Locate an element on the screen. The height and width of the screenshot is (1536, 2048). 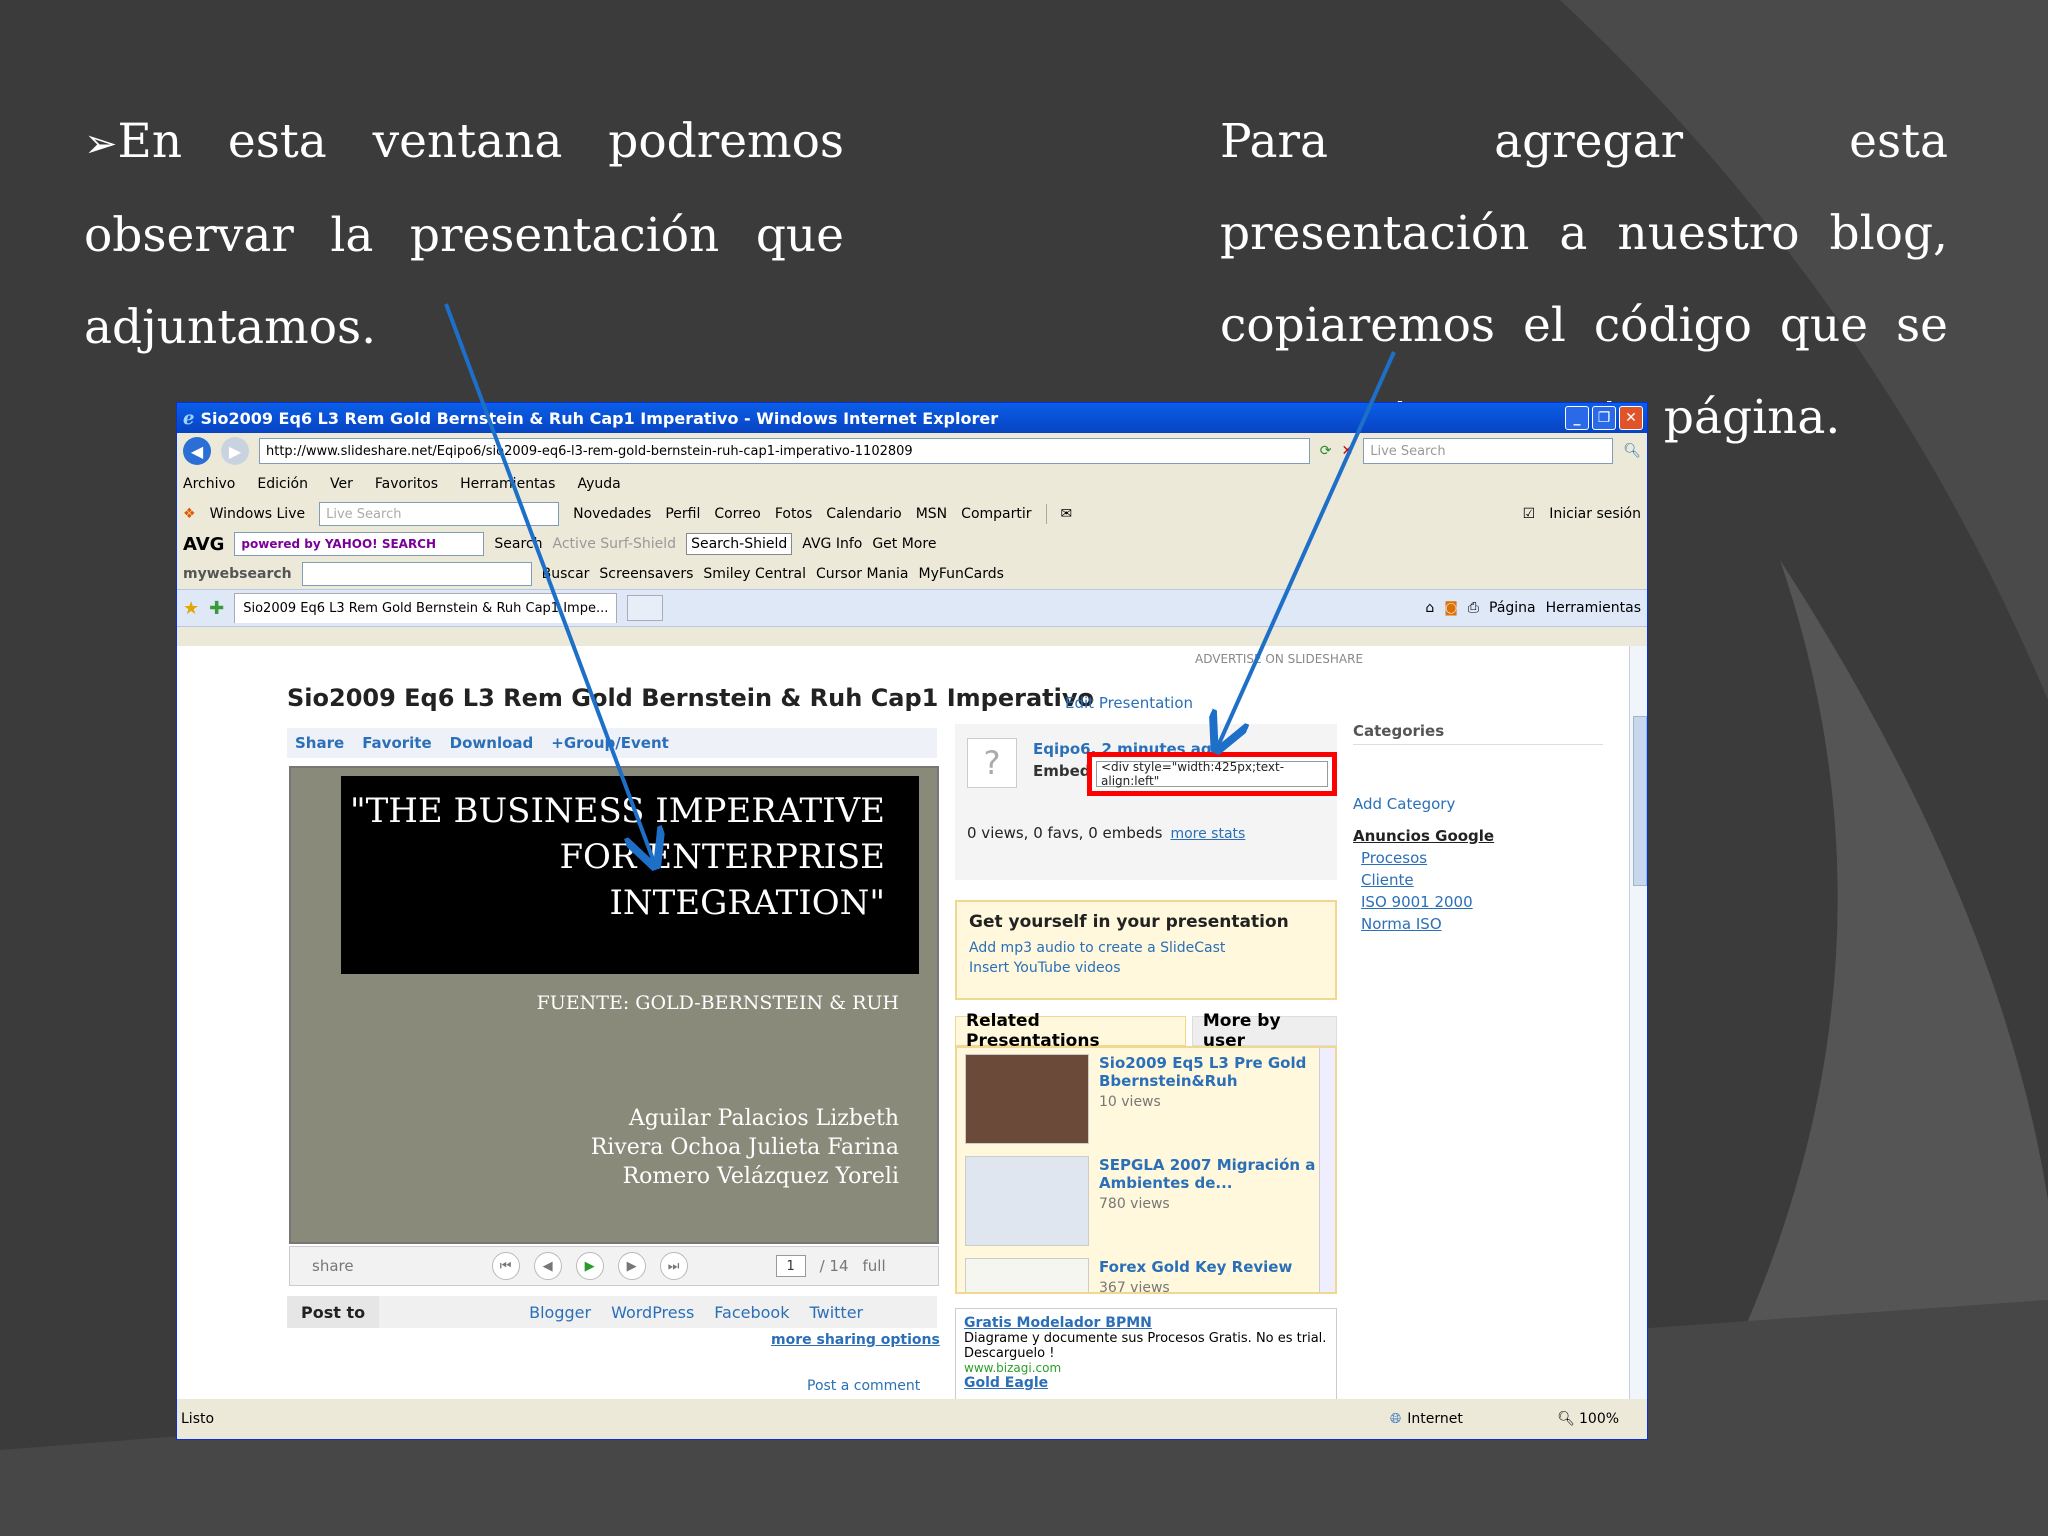
yahoo-search-input: powered by YAHOO! SEARCH is located at coordinates (359, 544).